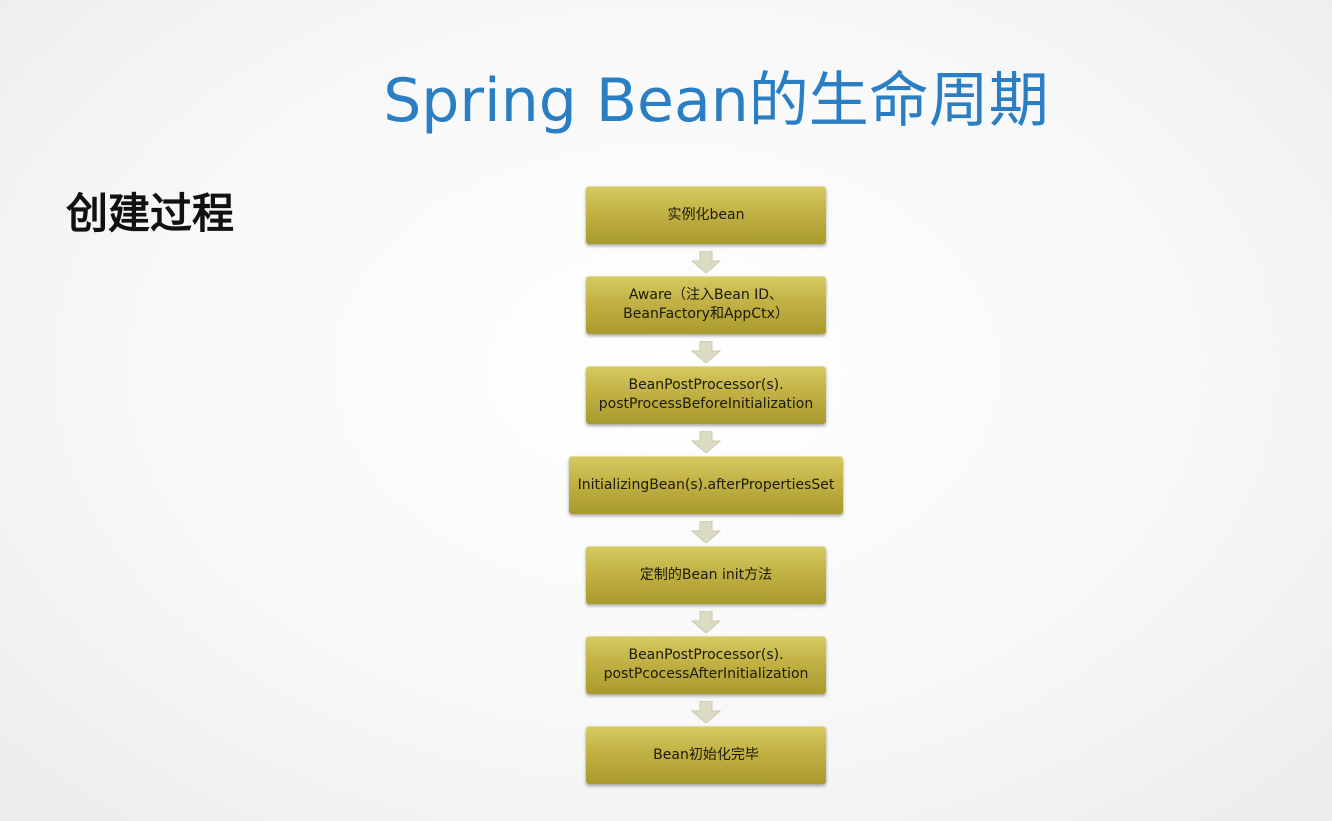  What do you see at coordinates (706, 305) in the screenshot?
I see `flow-step-aware: Aware（注入Bean ID、 BeanFactory和AppCtx）` at bounding box center [706, 305].